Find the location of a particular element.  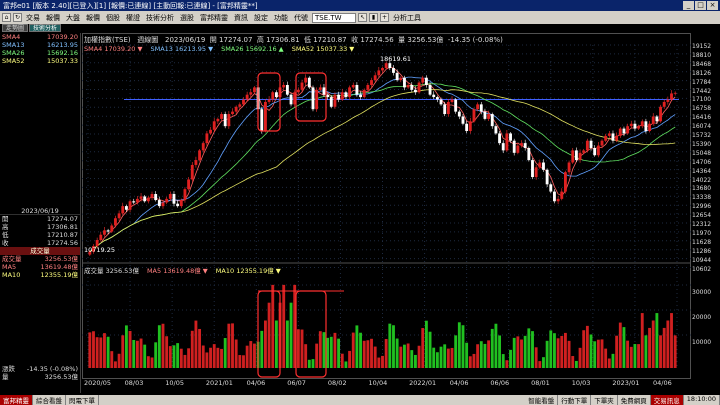

menu-item: 設定 is located at coordinates (261, 18).